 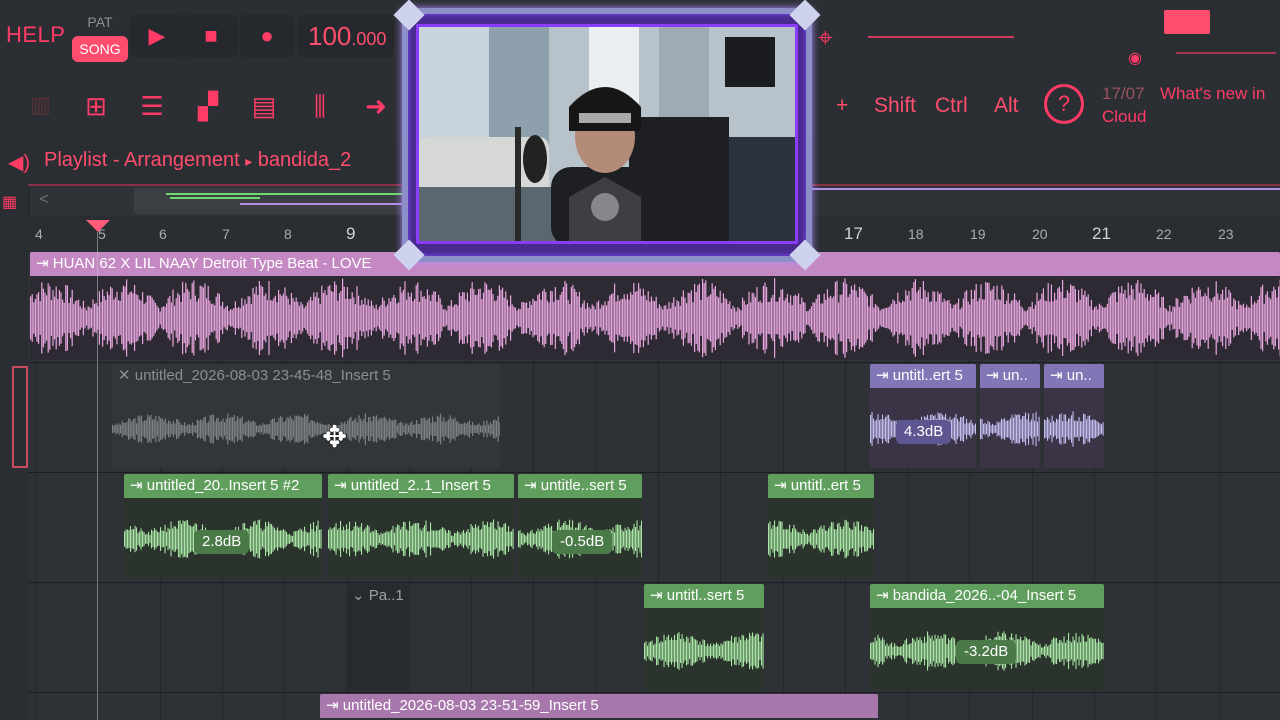 What do you see at coordinates (267, 36) in the screenshot?
I see `record-button: ●` at bounding box center [267, 36].